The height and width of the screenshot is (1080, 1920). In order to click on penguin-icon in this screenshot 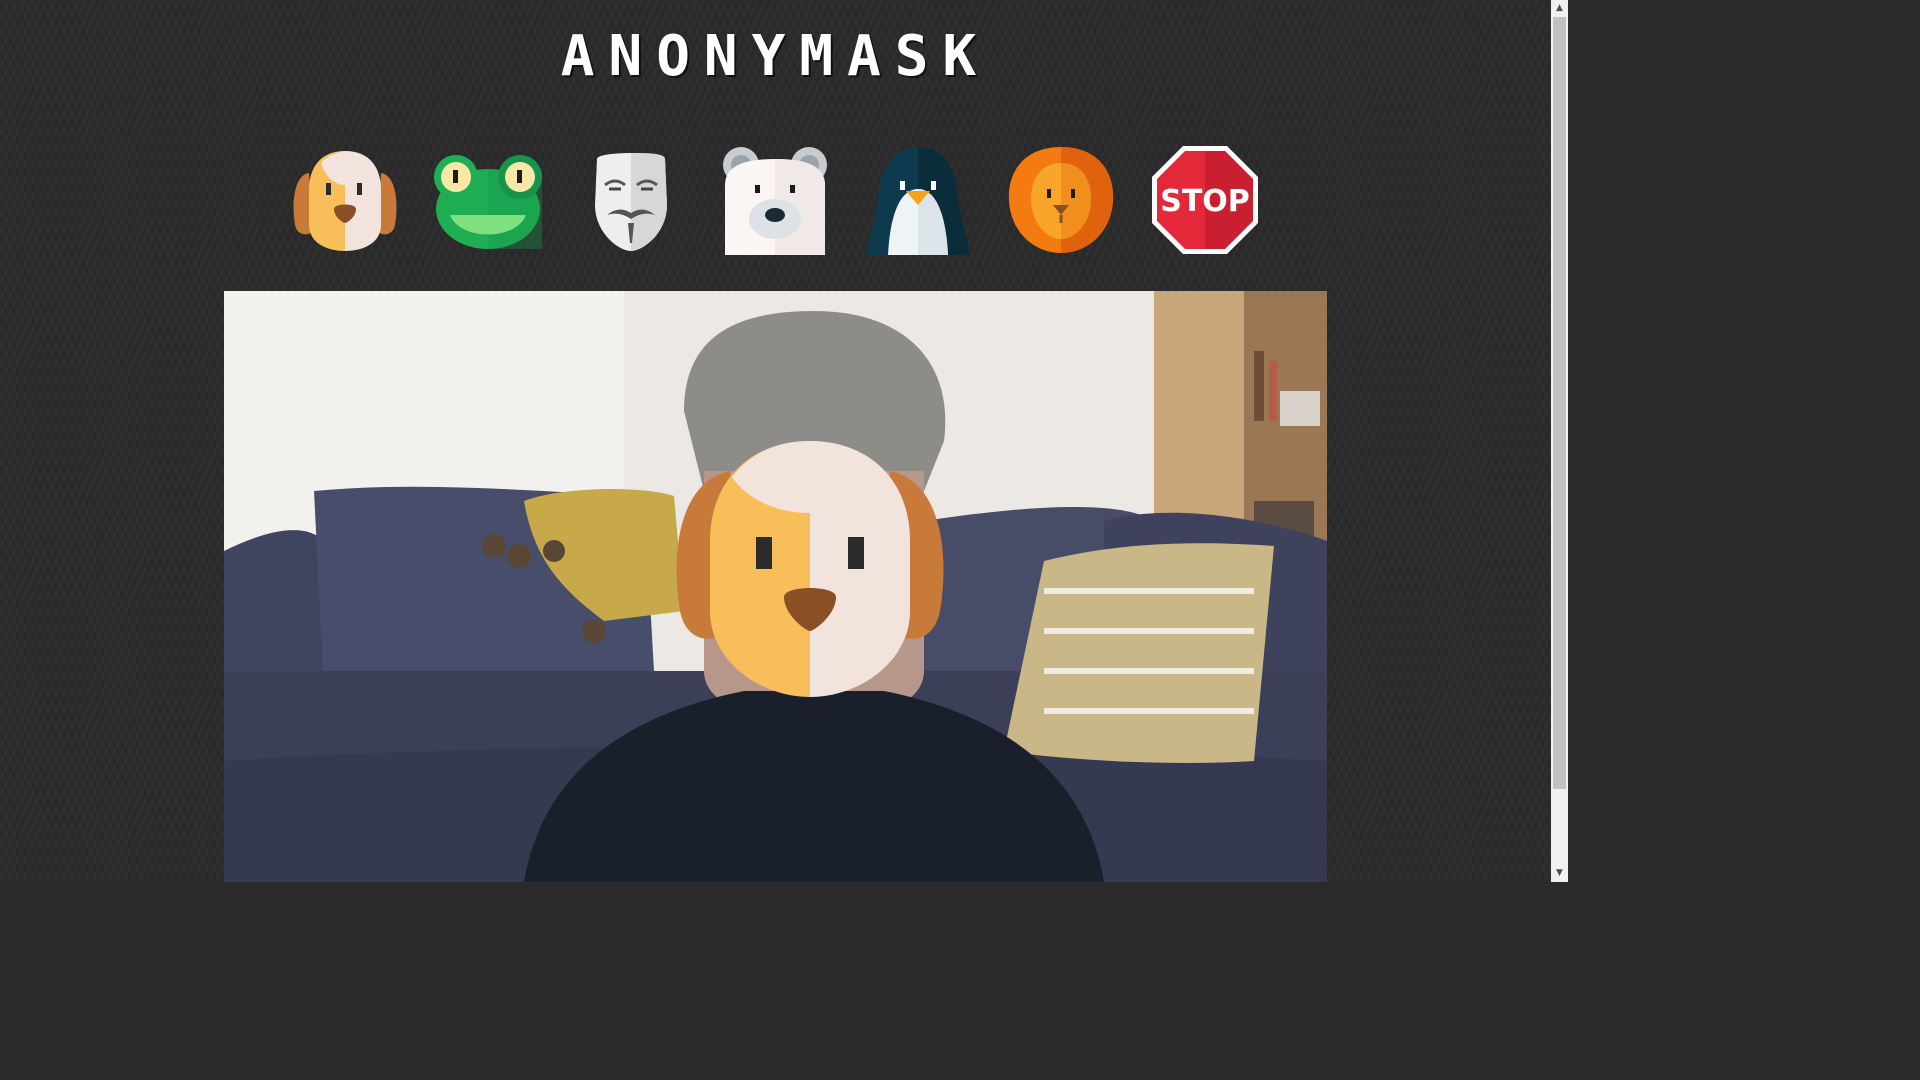, I will do `click(918, 201)`.